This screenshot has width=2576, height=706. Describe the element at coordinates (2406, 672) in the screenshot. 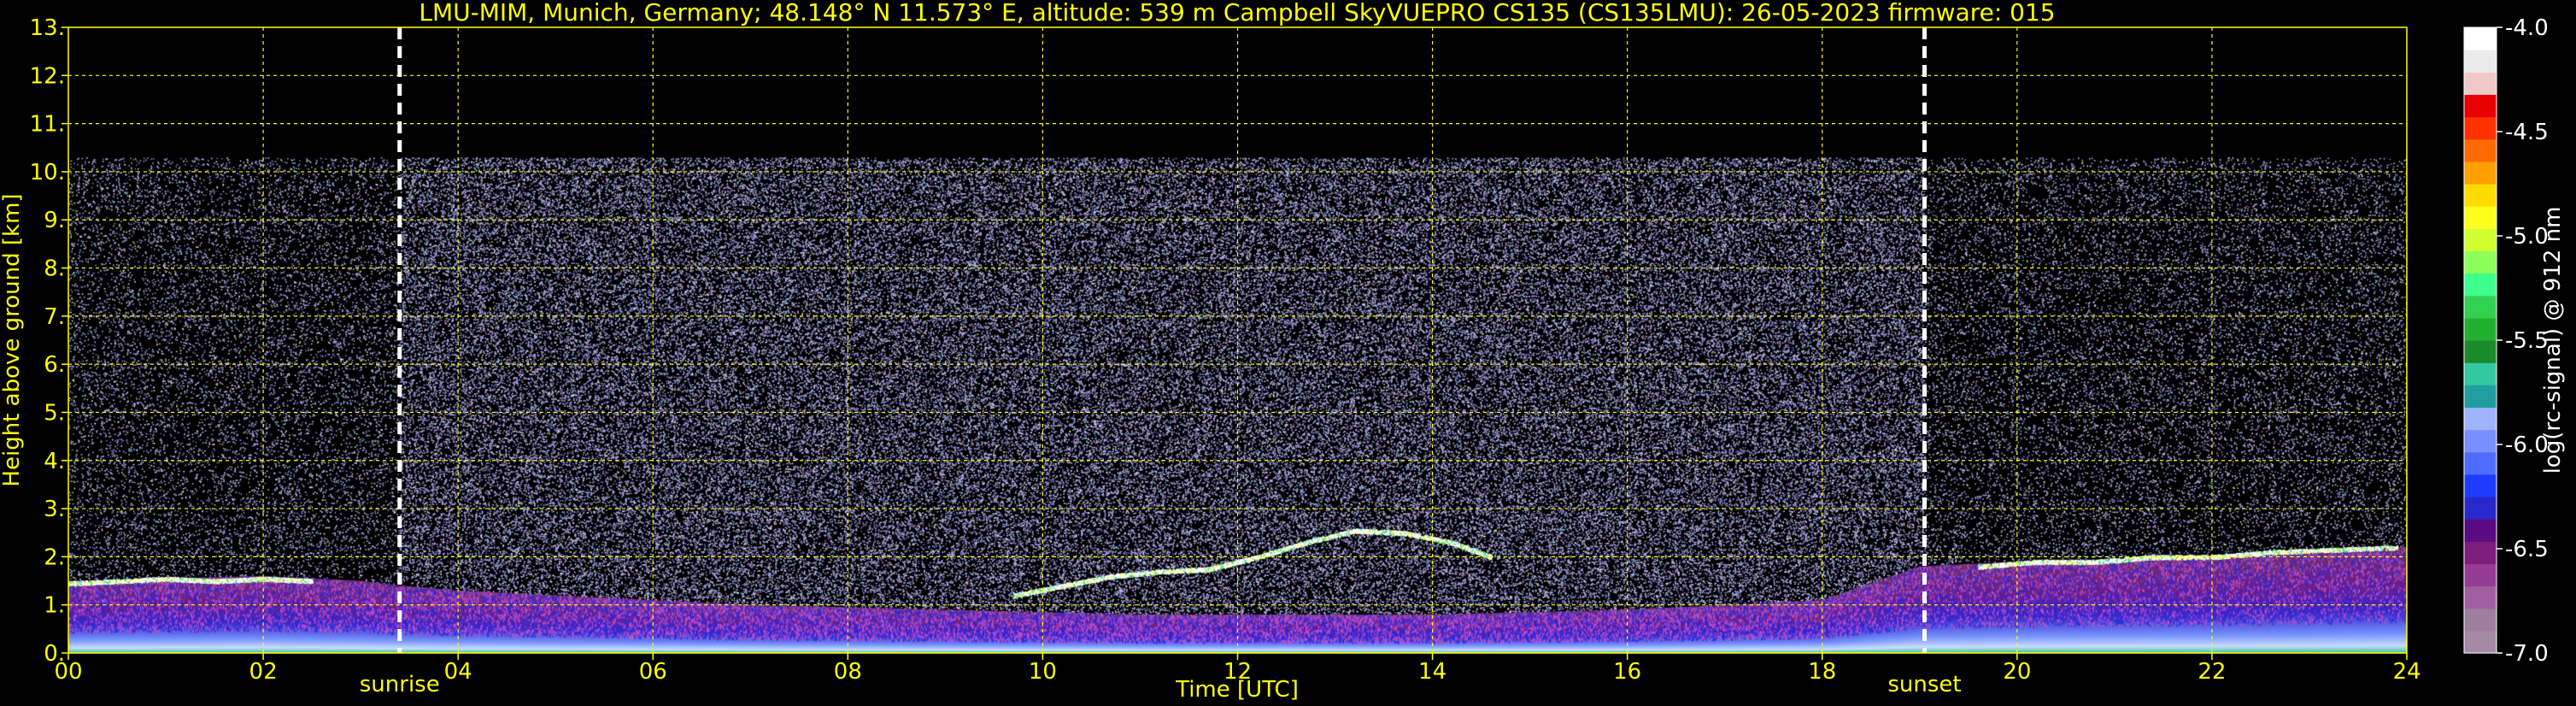

I see `x-tick-label: 24` at that location.